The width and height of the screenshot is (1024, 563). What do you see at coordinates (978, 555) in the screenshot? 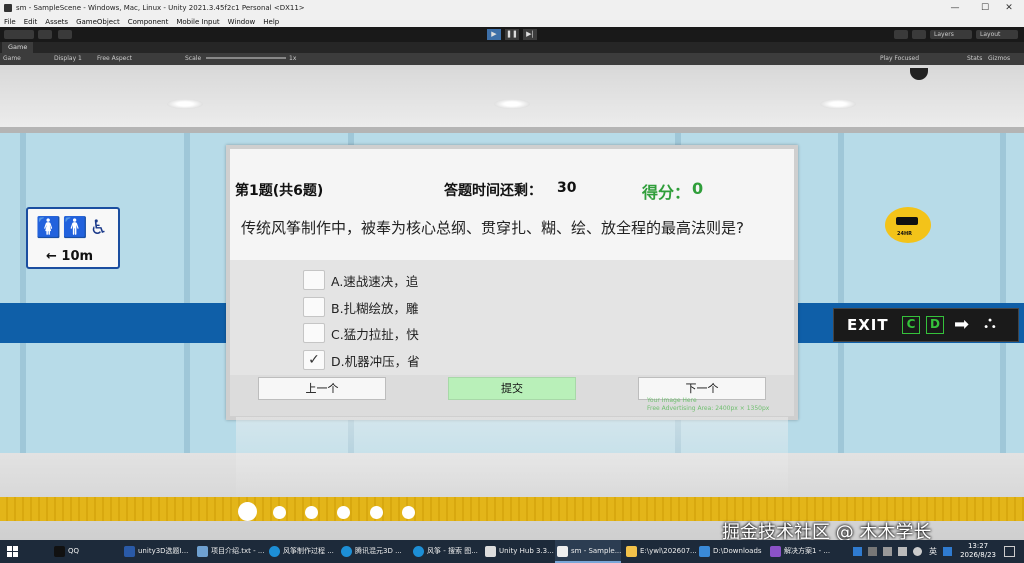
I see `clock-date: 2026/8/23` at bounding box center [978, 555].